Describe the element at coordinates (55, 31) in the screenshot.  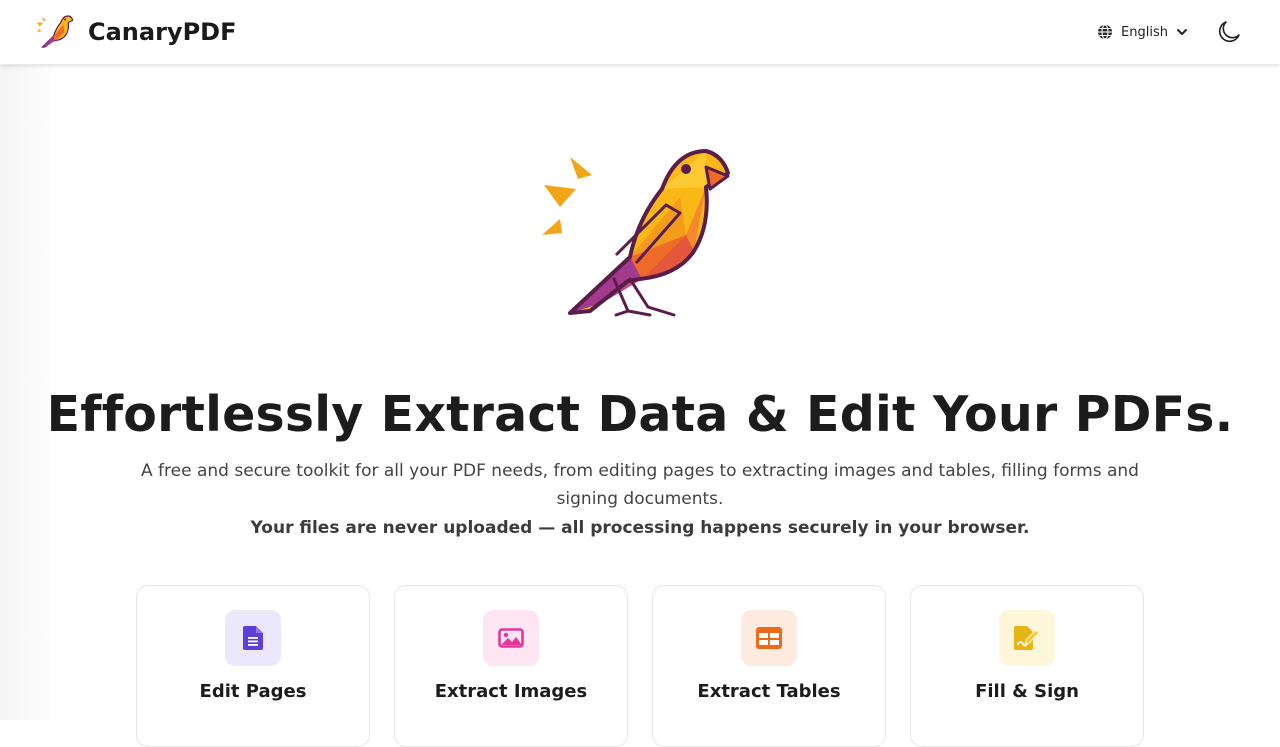
I see `canary-logo-icon` at that location.